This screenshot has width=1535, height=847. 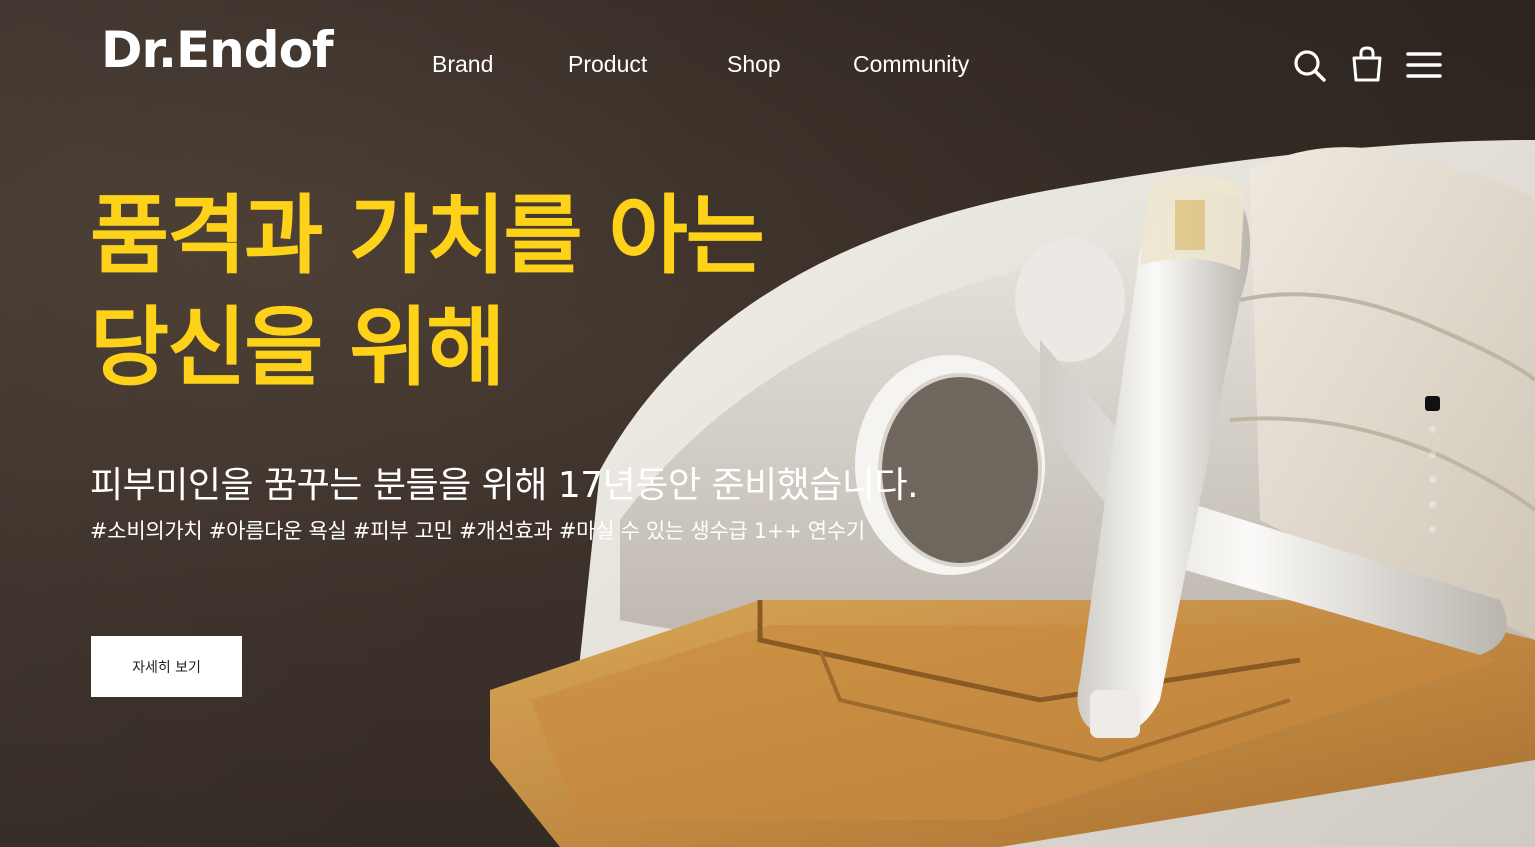 What do you see at coordinates (754, 64) in the screenshot?
I see `nav-item-shop: Shop` at bounding box center [754, 64].